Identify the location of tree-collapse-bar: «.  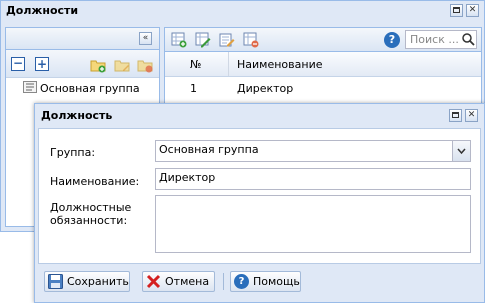
(82, 39).